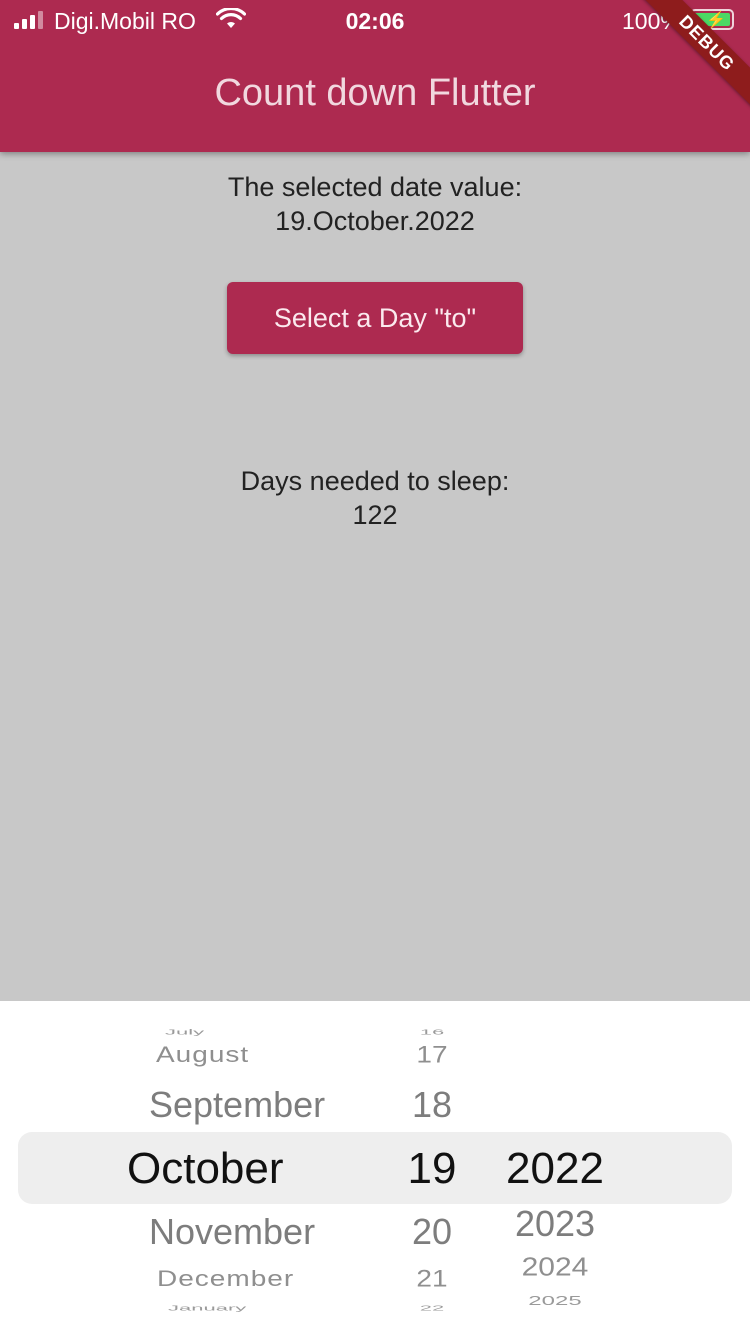 This screenshot has width=750, height=1334. I want to click on picker-day-item: 16, so click(432, 1031).